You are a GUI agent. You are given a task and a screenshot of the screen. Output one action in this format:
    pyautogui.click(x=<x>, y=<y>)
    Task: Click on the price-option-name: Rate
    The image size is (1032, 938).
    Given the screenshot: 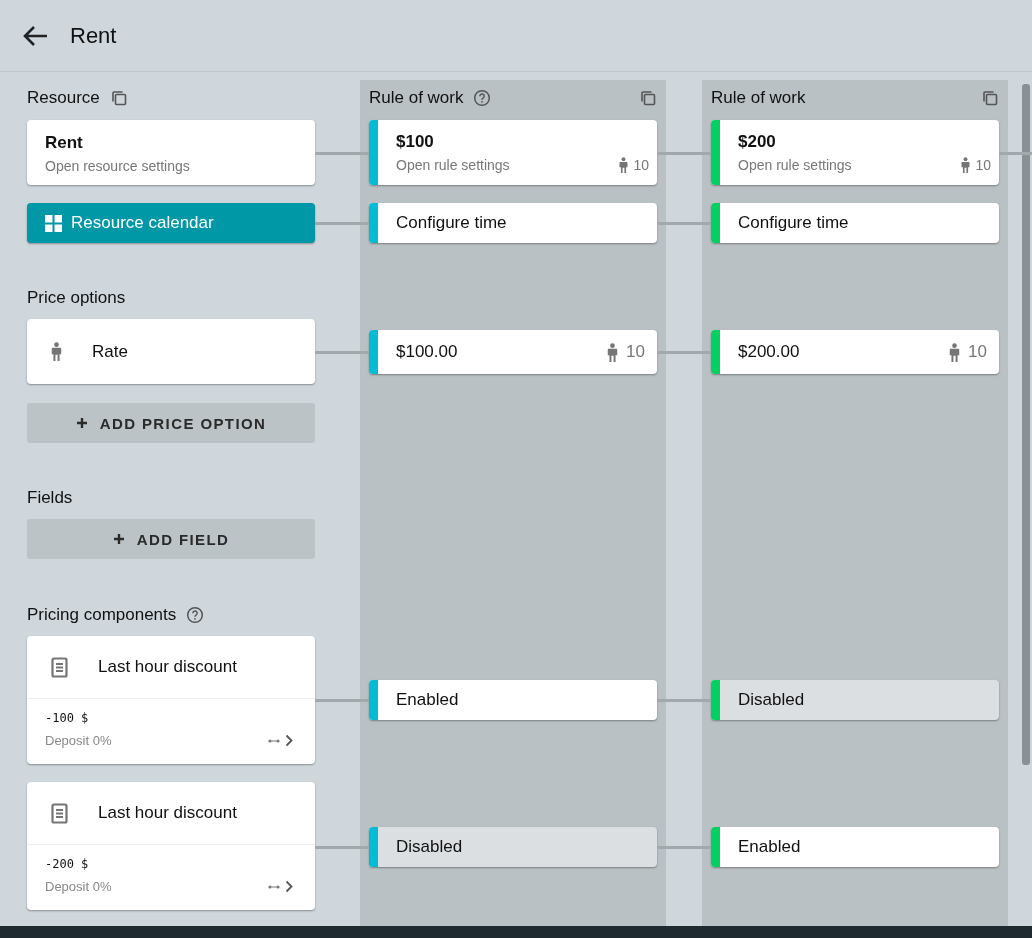 What is the action you would take?
    pyautogui.click(x=110, y=351)
    